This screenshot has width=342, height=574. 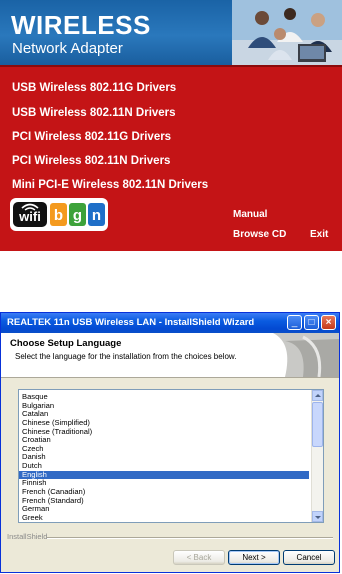 What do you see at coordinates (164, 475) in the screenshot?
I see `language-list-item: English` at bounding box center [164, 475].